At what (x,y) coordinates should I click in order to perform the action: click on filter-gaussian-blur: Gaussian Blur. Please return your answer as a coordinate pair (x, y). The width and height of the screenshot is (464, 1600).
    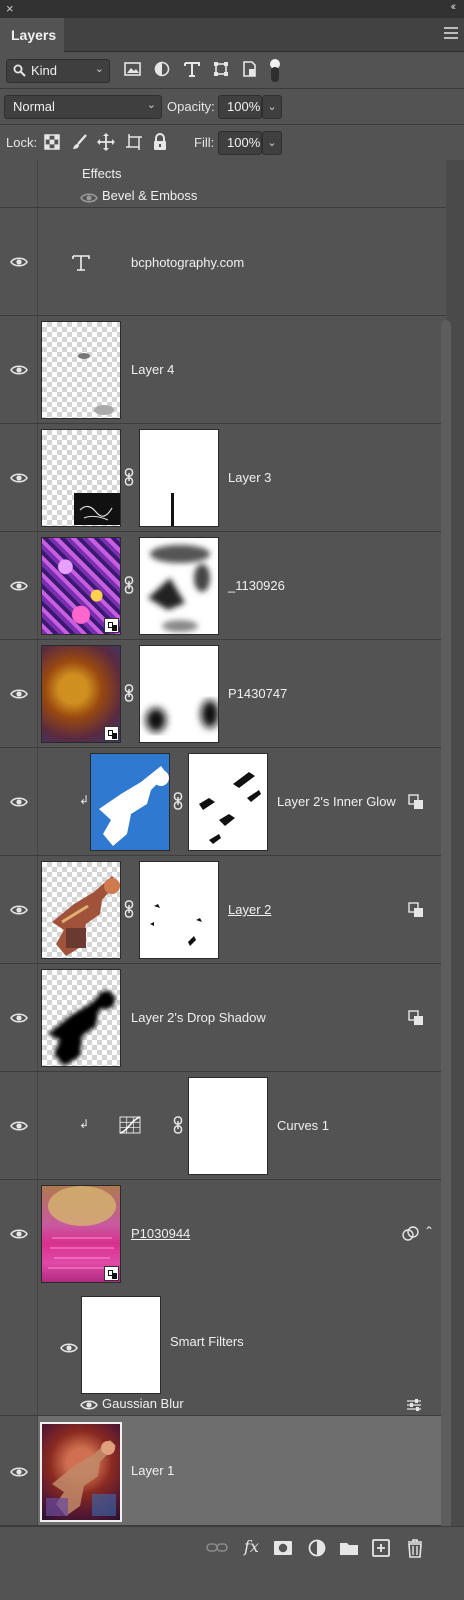
    Looking at the image, I should click on (143, 1403).